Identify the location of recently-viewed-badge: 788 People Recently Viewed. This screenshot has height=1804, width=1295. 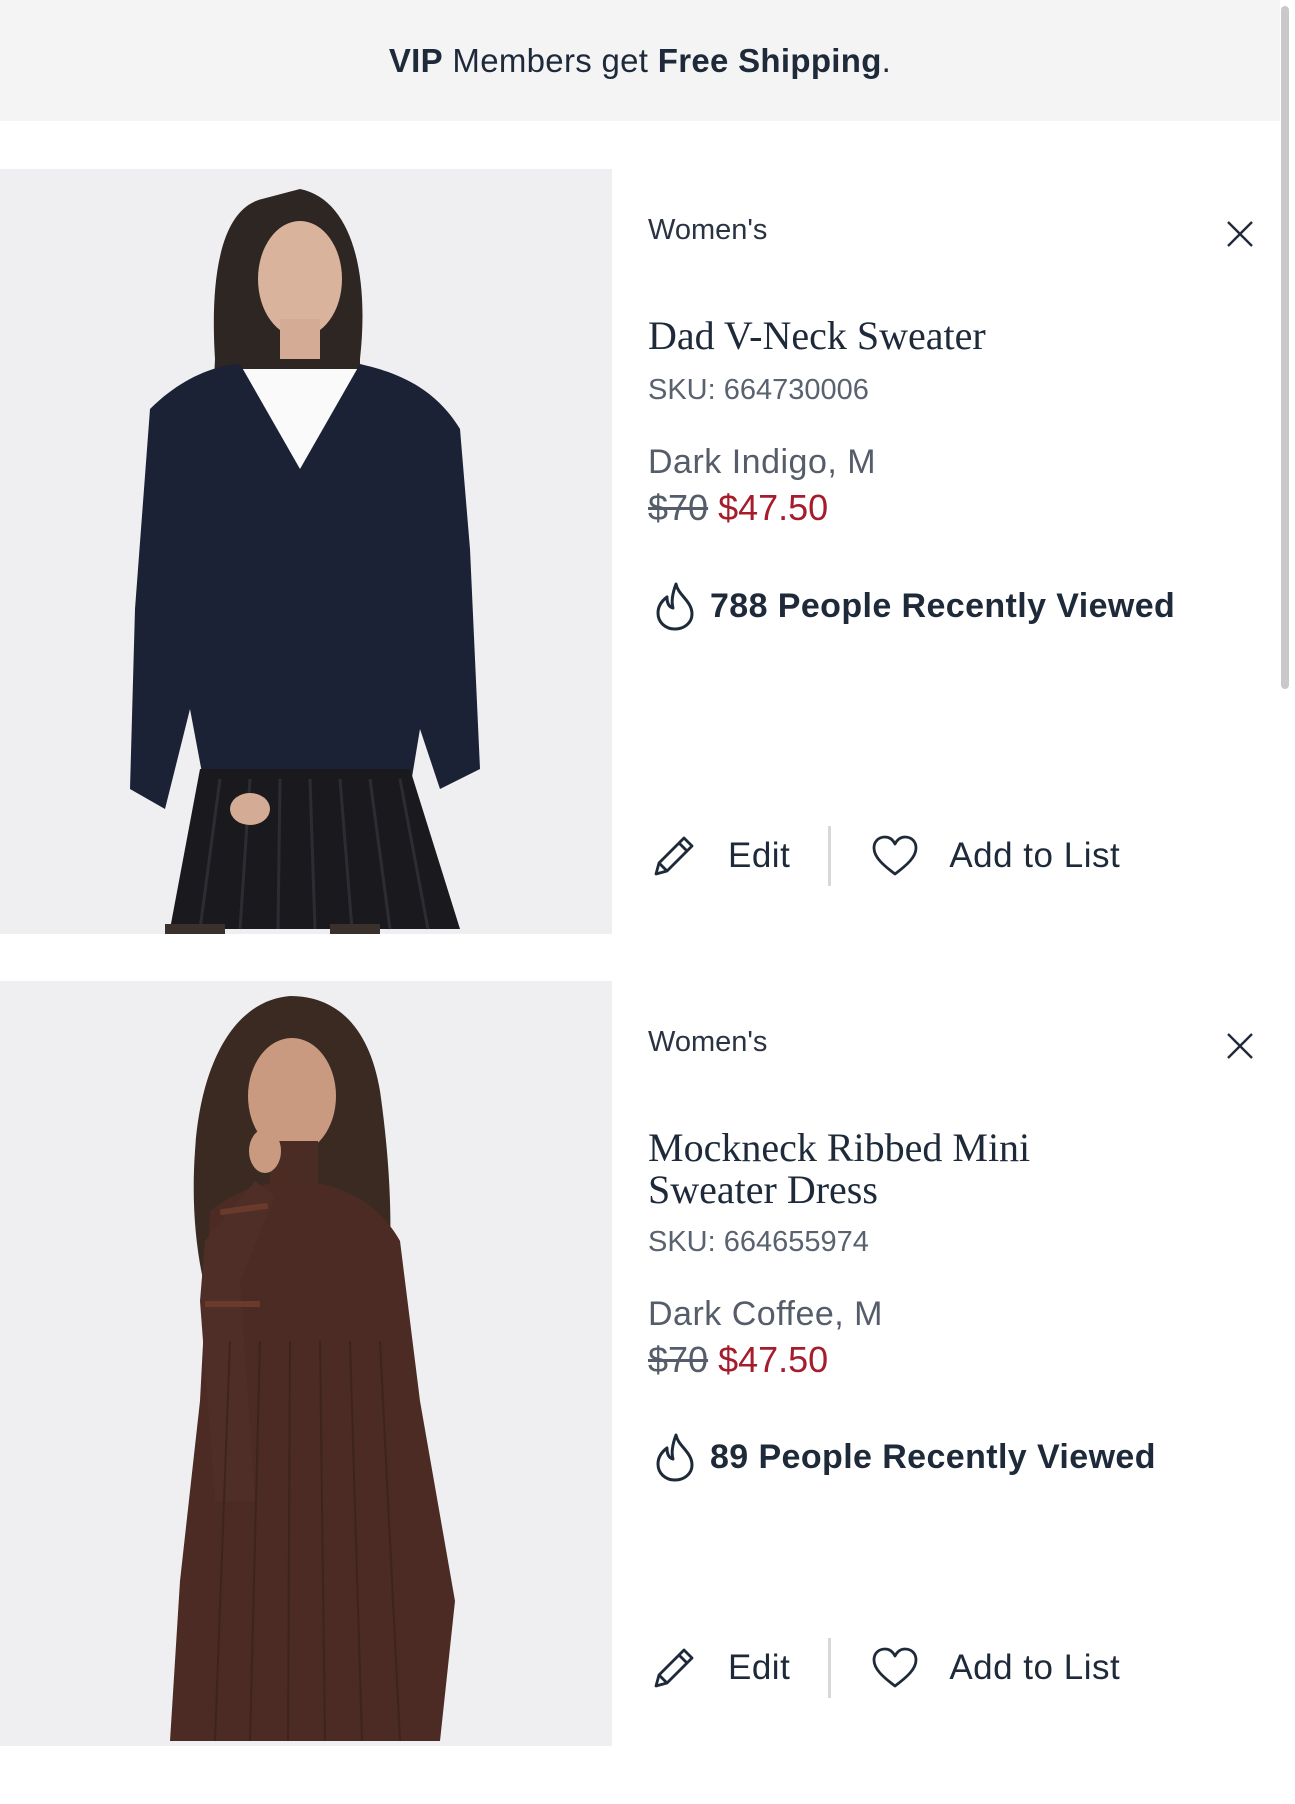
(914, 606).